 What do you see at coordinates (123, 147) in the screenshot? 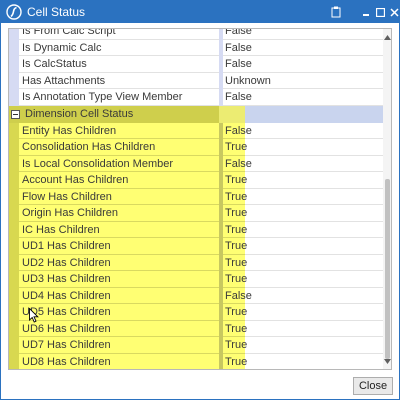
I see `property-name: Consolidation Has Children` at bounding box center [123, 147].